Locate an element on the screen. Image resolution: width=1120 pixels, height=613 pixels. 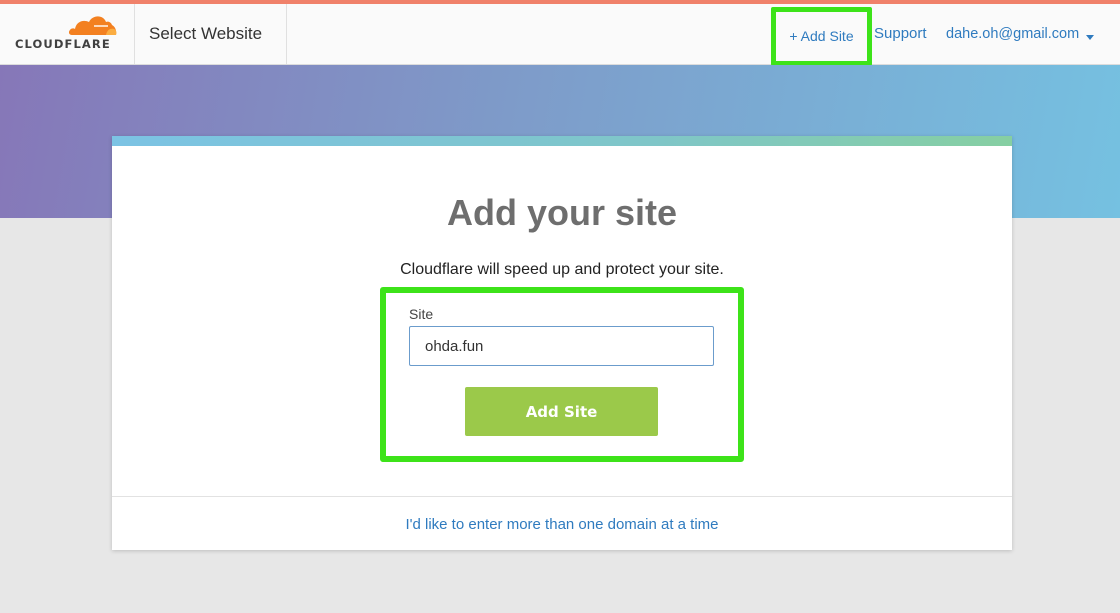
site-input is located at coordinates (561, 346).